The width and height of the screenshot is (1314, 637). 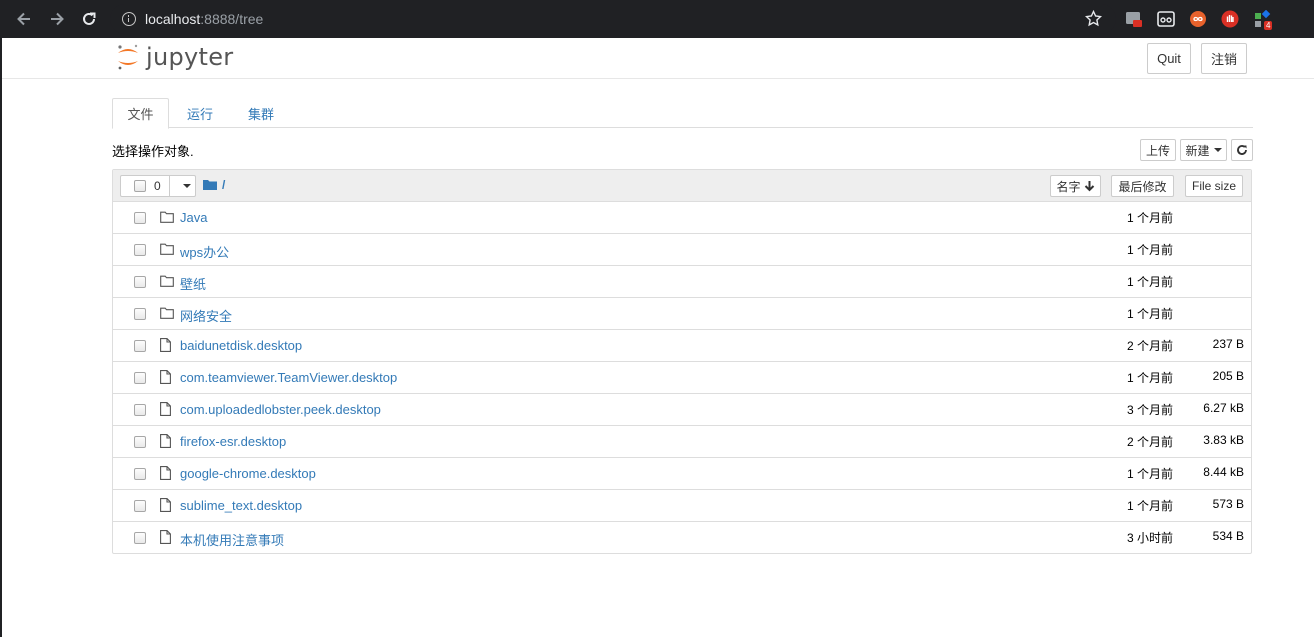 I want to click on list-item: google-chrome.desktop 1 个月前 8.44 kB, so click(x=682, y=474).